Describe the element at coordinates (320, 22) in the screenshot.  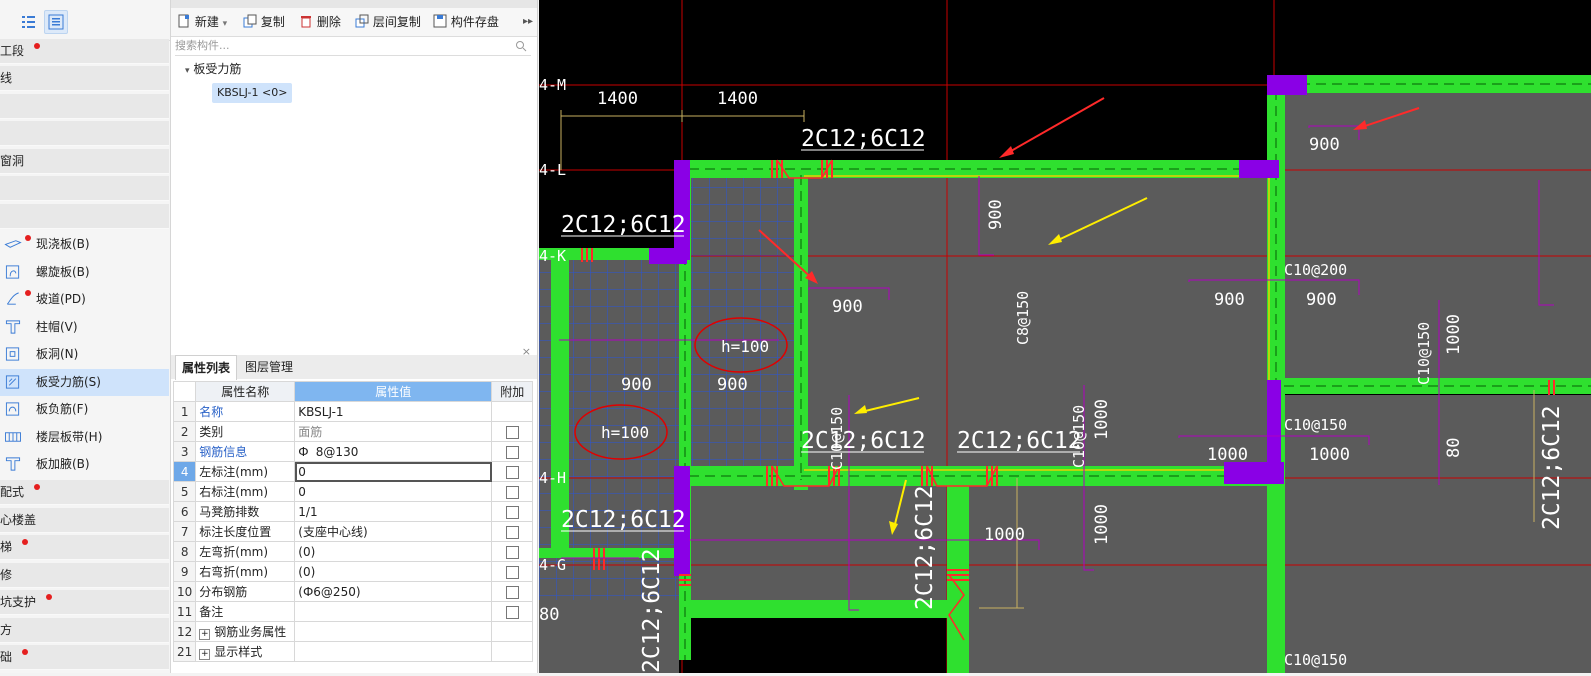
I see `delete-button: 删除` at that location.